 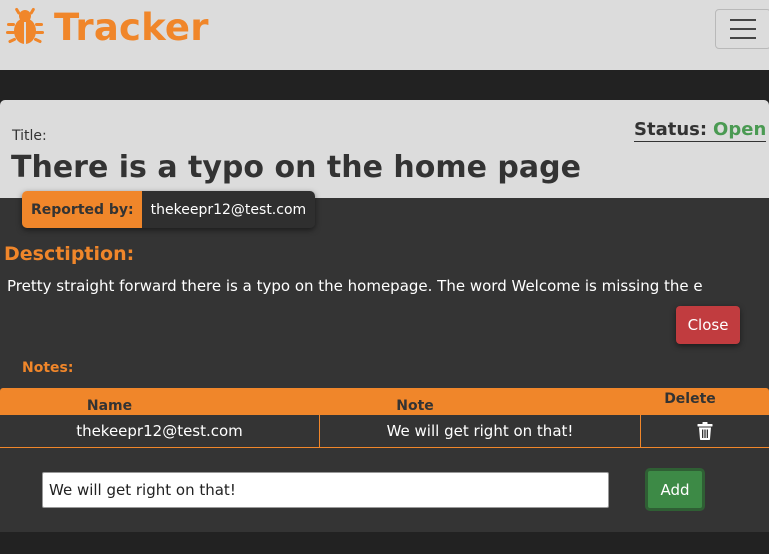 I want to click on title-label: Title:, so click(x=29, y=136).